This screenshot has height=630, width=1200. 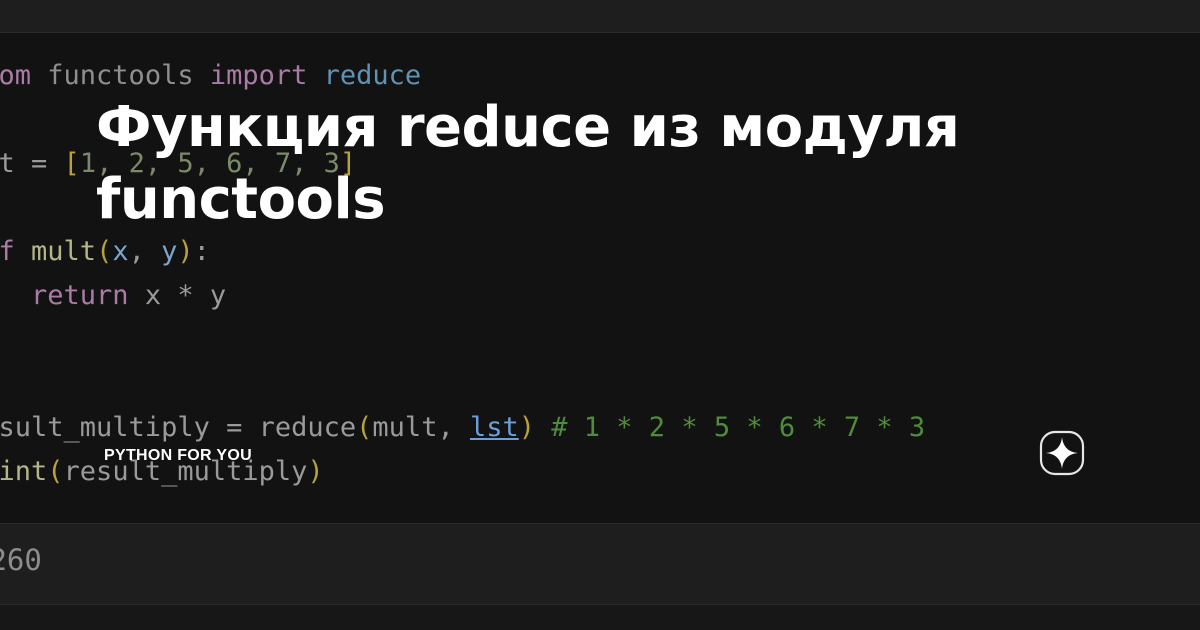 I want to click on code-token: lst =, so click(x=24, y=163).